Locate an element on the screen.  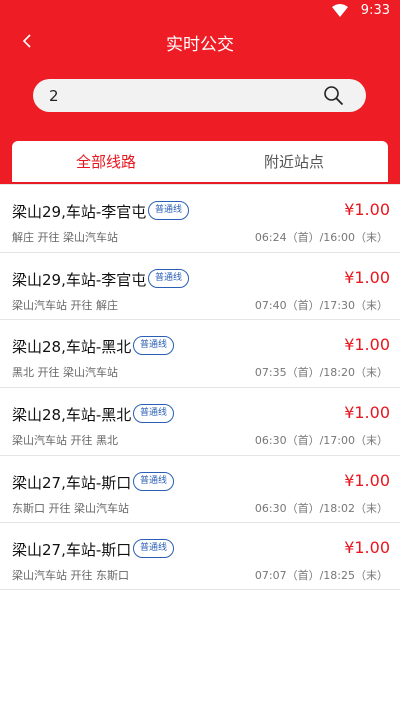
search-icon is located at coordinates (333, 95).